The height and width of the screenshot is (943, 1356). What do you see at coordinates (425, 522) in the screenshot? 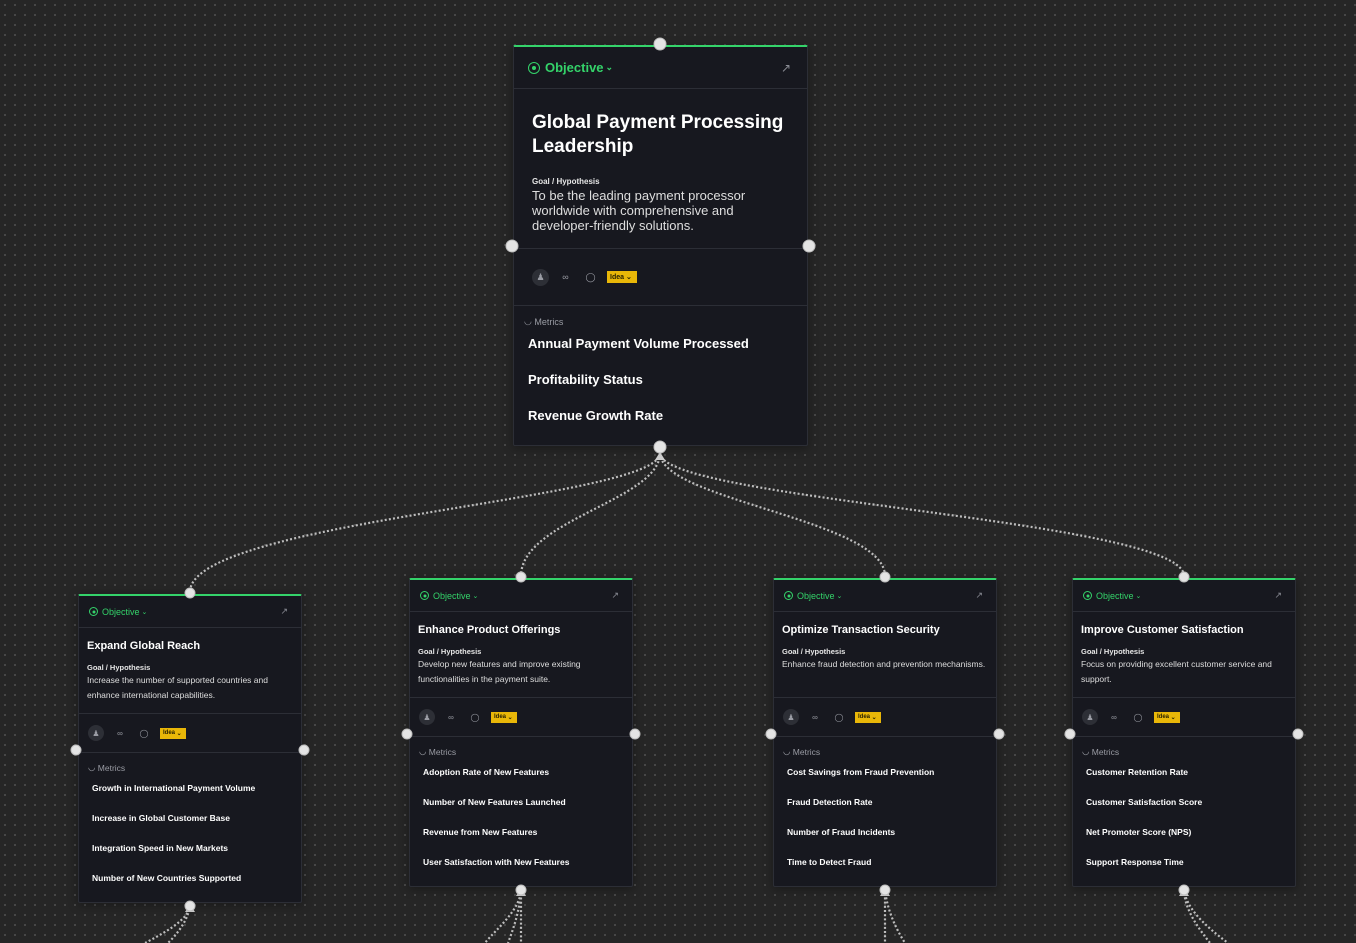
I see `edge-to-expand-global-reach` at bounding box center [425, 522].